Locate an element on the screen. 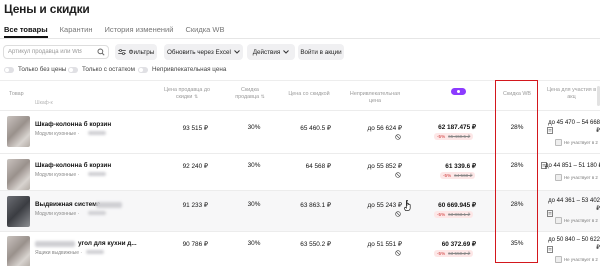 The width and height of the screenshot is (600, 266). filters-button-label: Фильтры is located at coordinates (141, 52).